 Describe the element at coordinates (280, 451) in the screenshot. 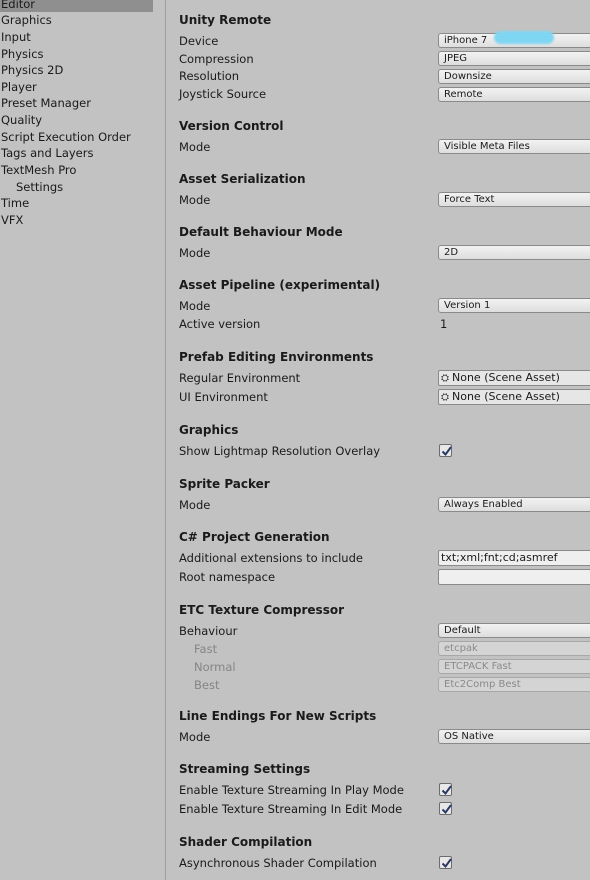

I see `lightmap-overlay-label: Show Lightmap Resolution Overlay` at that location.